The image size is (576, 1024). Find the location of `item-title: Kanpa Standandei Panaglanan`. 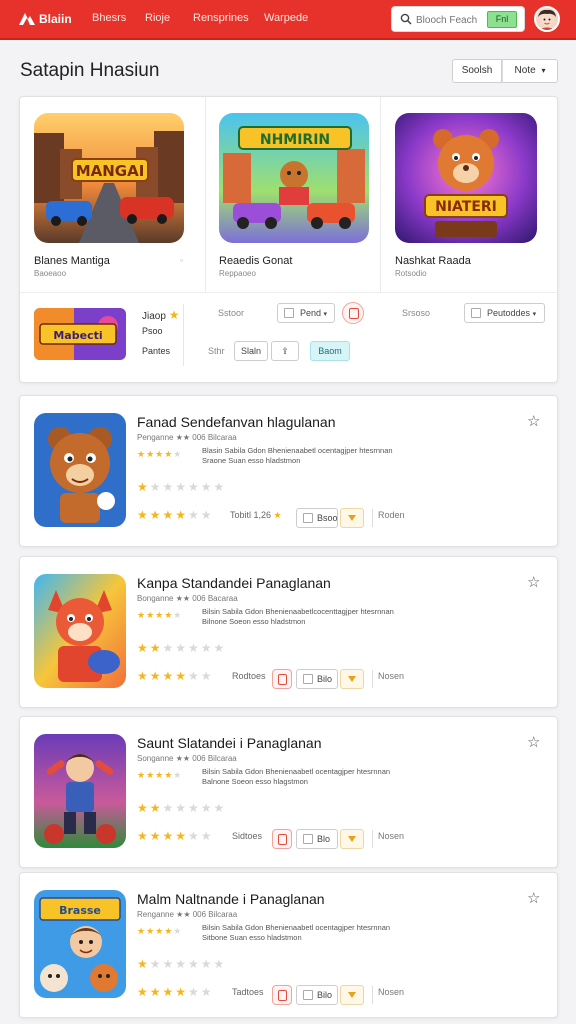

item-title: Kanpa Standandei Panaglanan is located at coordinates (234, 583).